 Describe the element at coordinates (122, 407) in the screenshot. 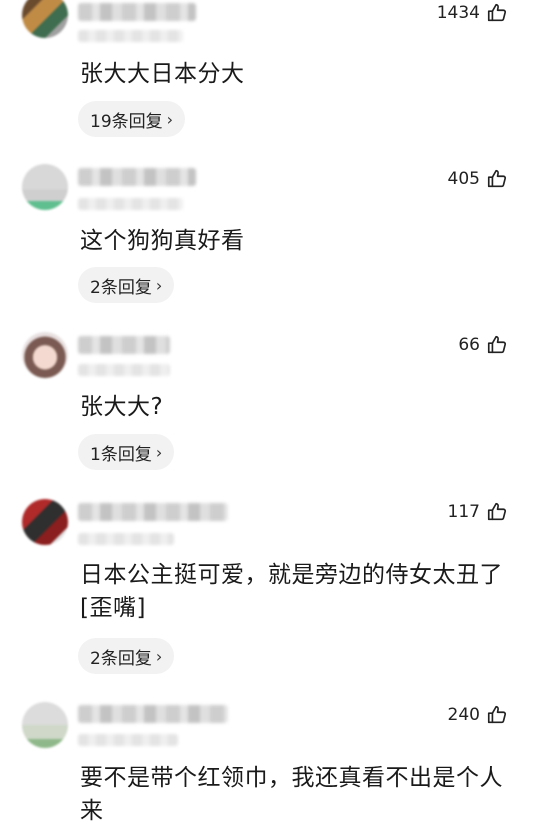

I see `comment-text: 张大大?` at that location.